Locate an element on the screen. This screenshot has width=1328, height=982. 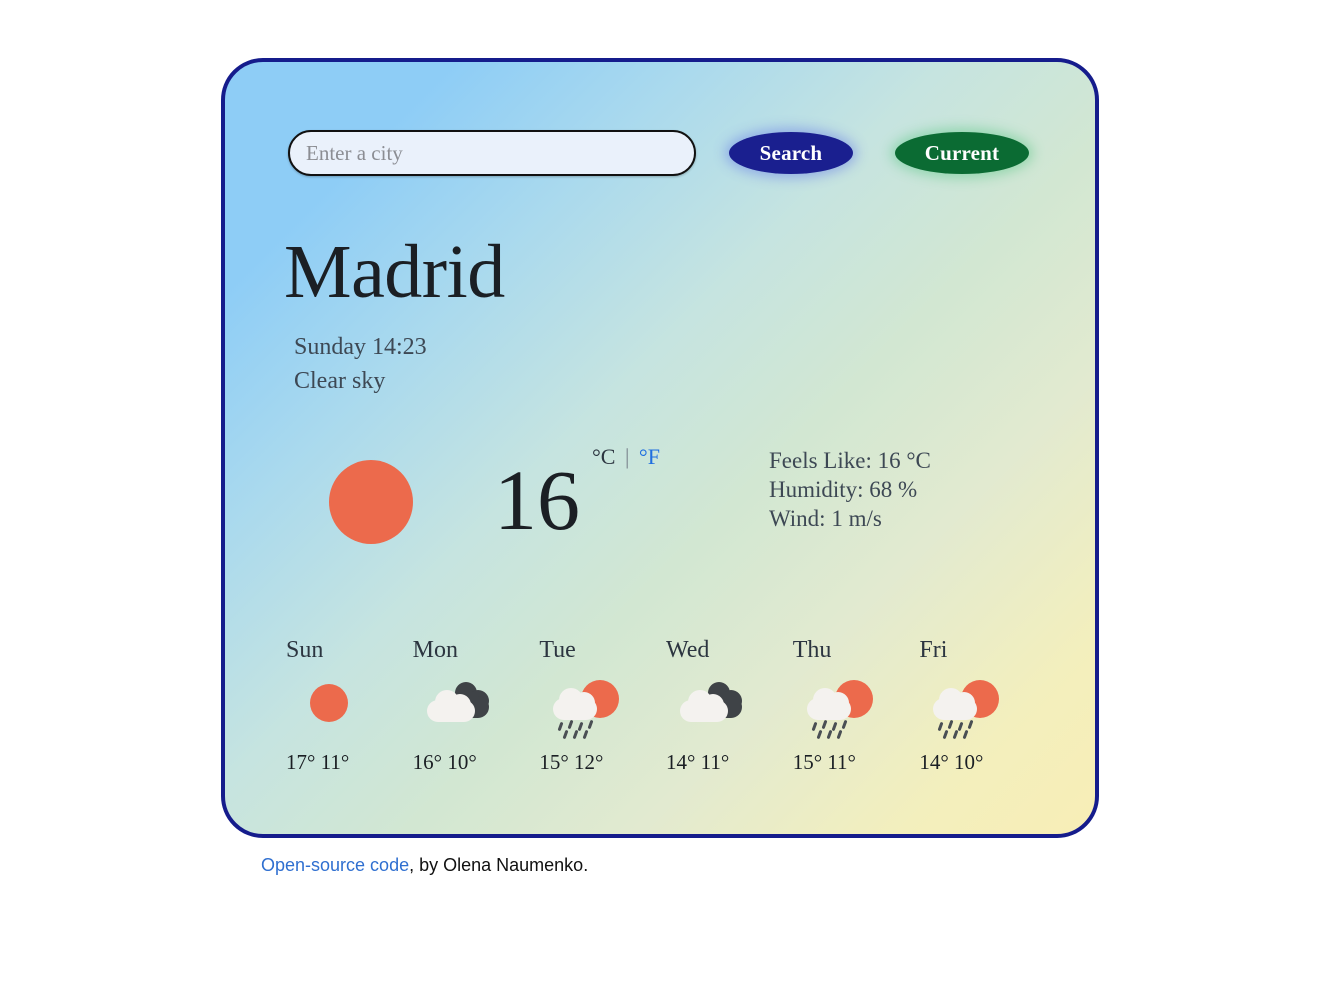
forecast-temps: 15° 11° is located at coordinates (824, 762).